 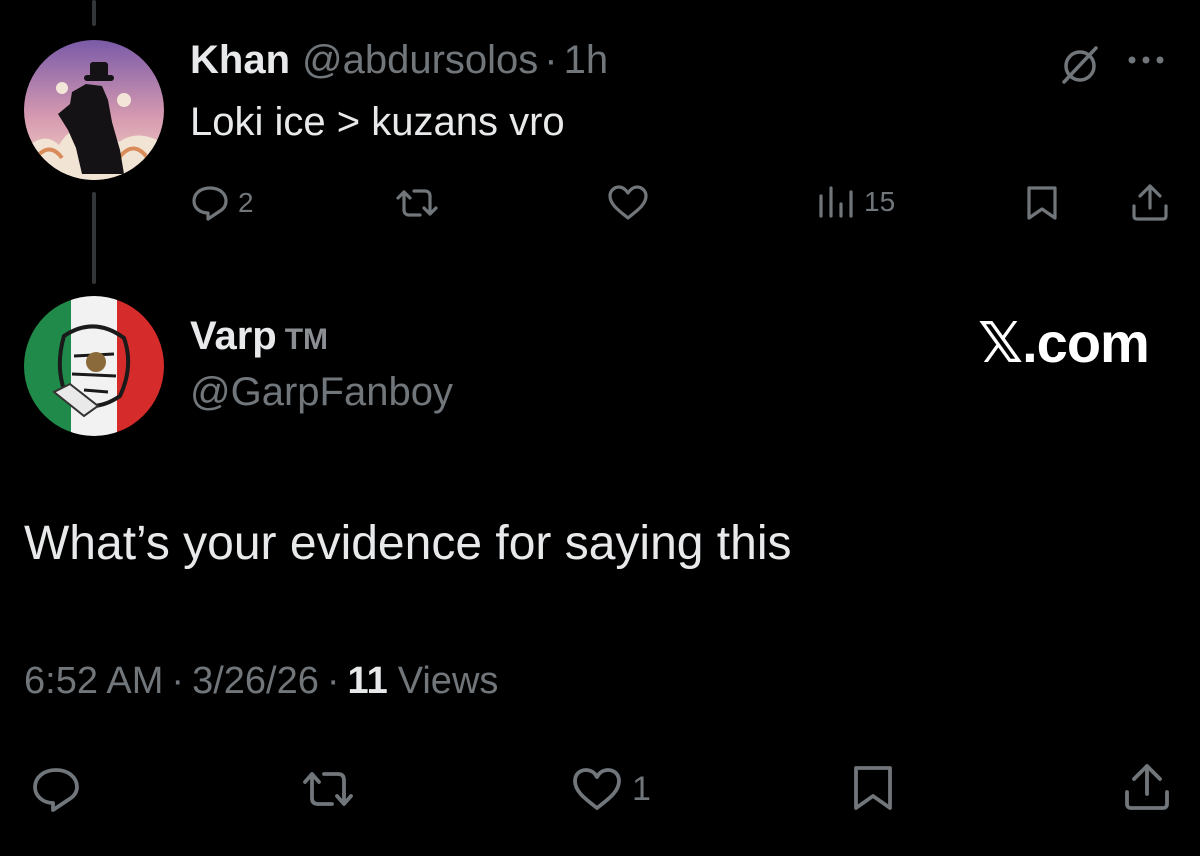 I want to click on parent-reply-button: 2, so click(x=222, y=203).